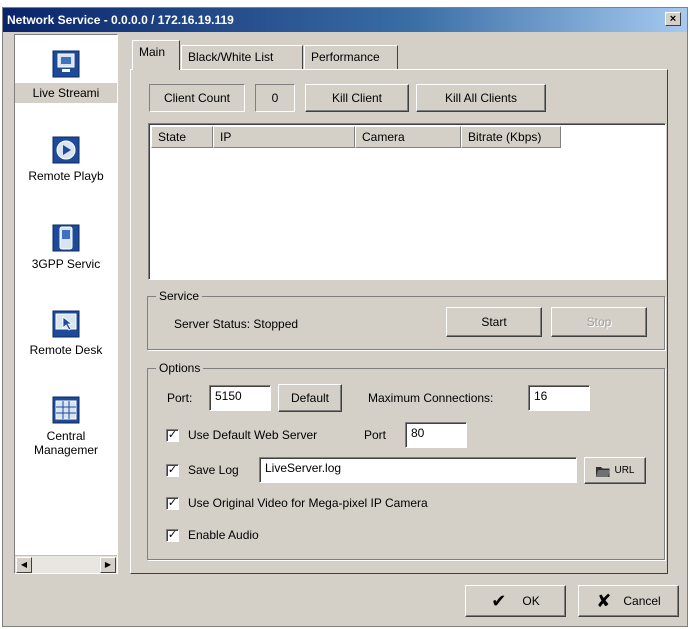  I want to click on column-header-ip: IP, so click(284, 137).